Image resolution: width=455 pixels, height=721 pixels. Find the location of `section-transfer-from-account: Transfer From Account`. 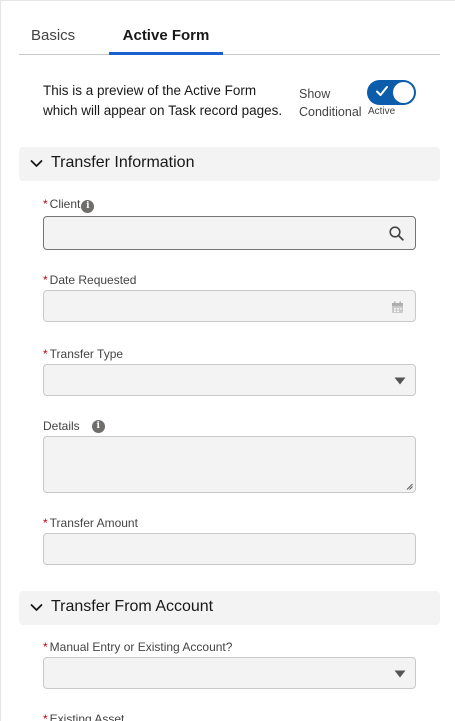

section-transfer-from-account: Transfer From Account is located at coordinates (229, 608).